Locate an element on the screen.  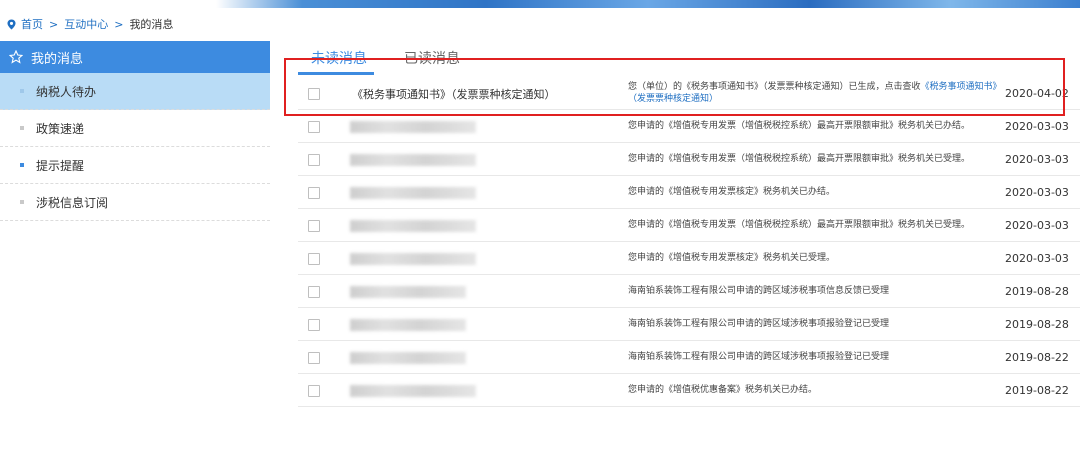
message-tabs: 未读消息 已读消息 is located at coordinates (683, 60).